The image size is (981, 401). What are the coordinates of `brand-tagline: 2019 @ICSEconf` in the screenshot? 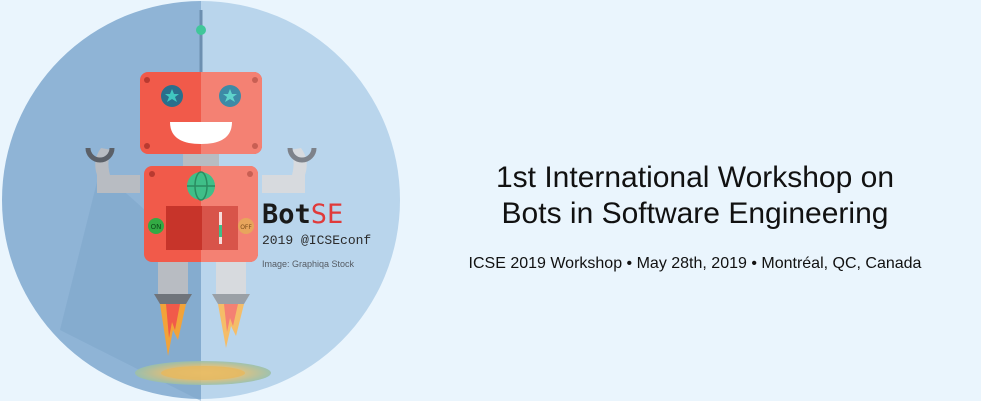 It's located at (317, 240).